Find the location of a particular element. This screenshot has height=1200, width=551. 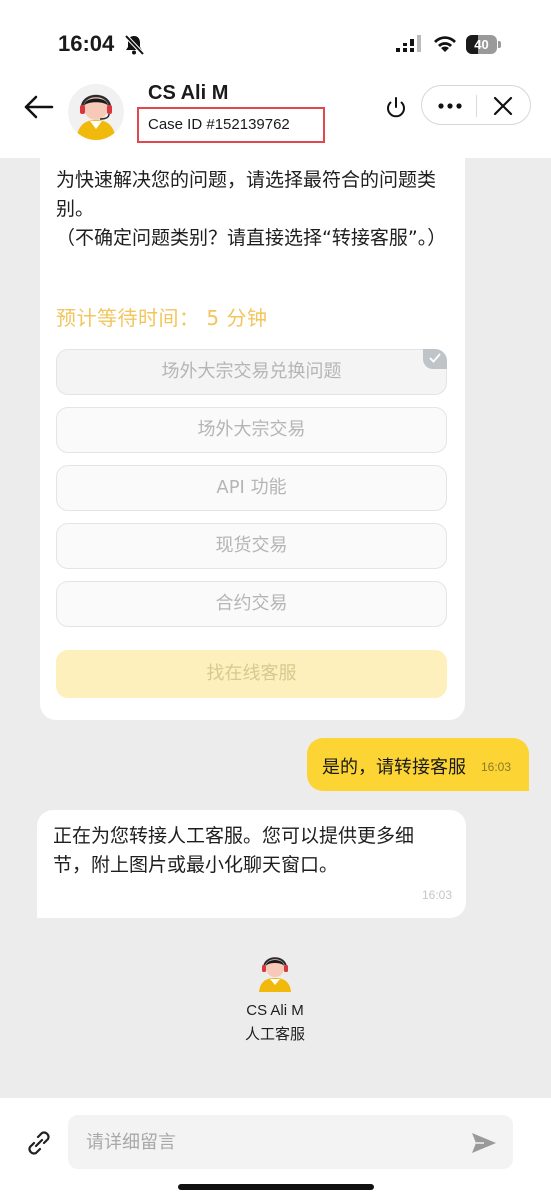

option-otc: 场外大宗交易 is located at coordinates (251, 430).